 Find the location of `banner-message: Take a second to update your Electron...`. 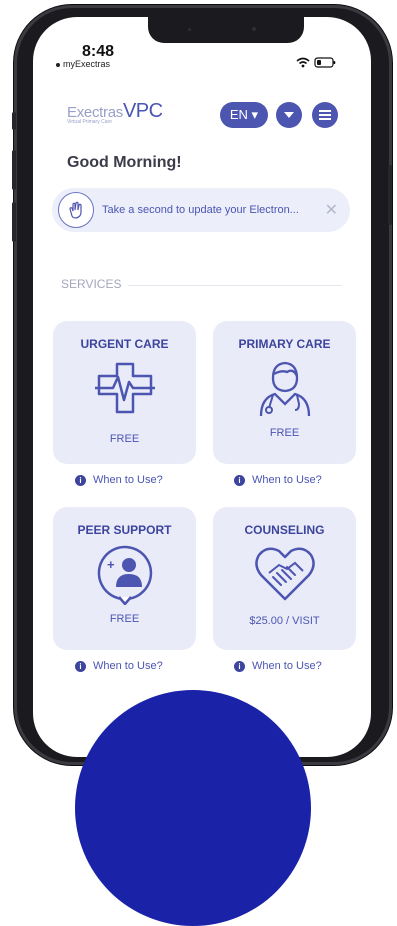

banner-message: Take a second to update your Electron... is located at coordinates (200, 210).